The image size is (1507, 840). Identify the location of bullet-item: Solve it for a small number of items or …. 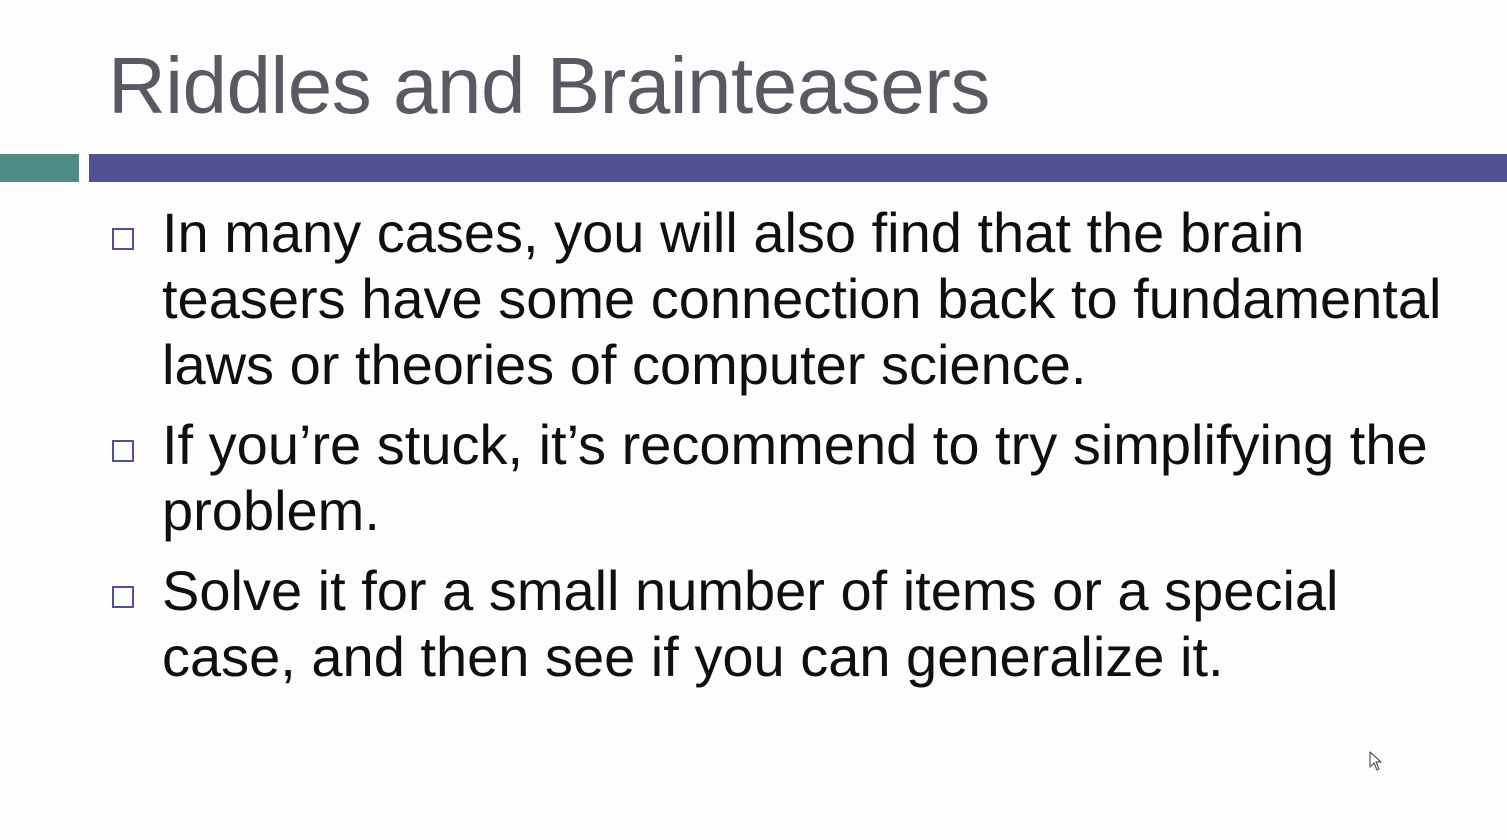
(778, 624).